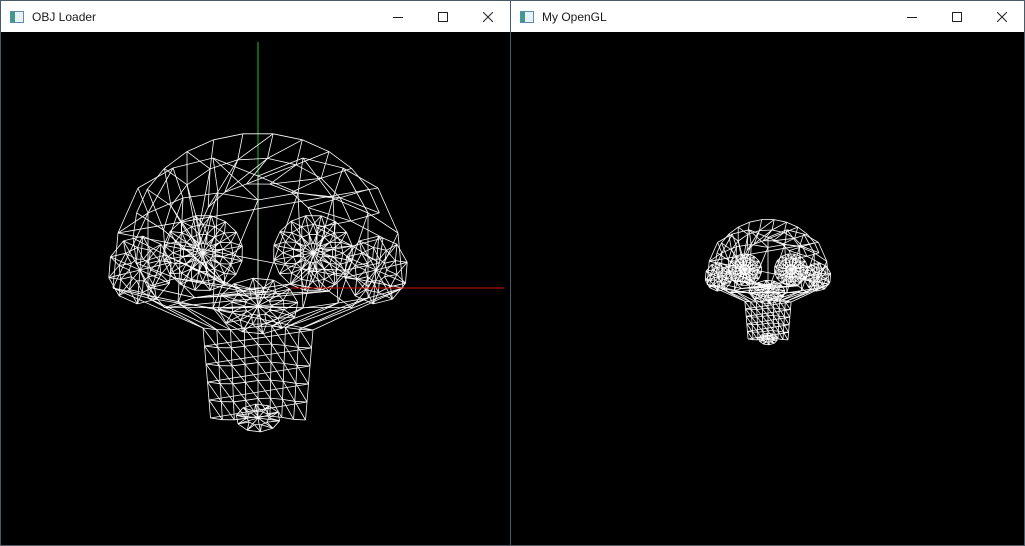 Image resolution: width=1025 pixels, height=546 pixels. I want to click on title-bar: OBJ Loader, so click(255, 16).